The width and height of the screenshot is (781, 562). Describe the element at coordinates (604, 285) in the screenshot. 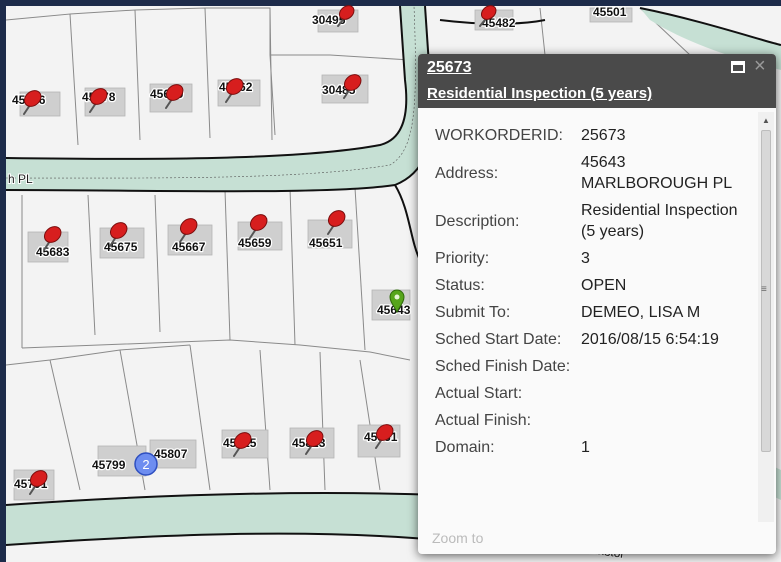

I see `attribute-value: OPEN` at that location.